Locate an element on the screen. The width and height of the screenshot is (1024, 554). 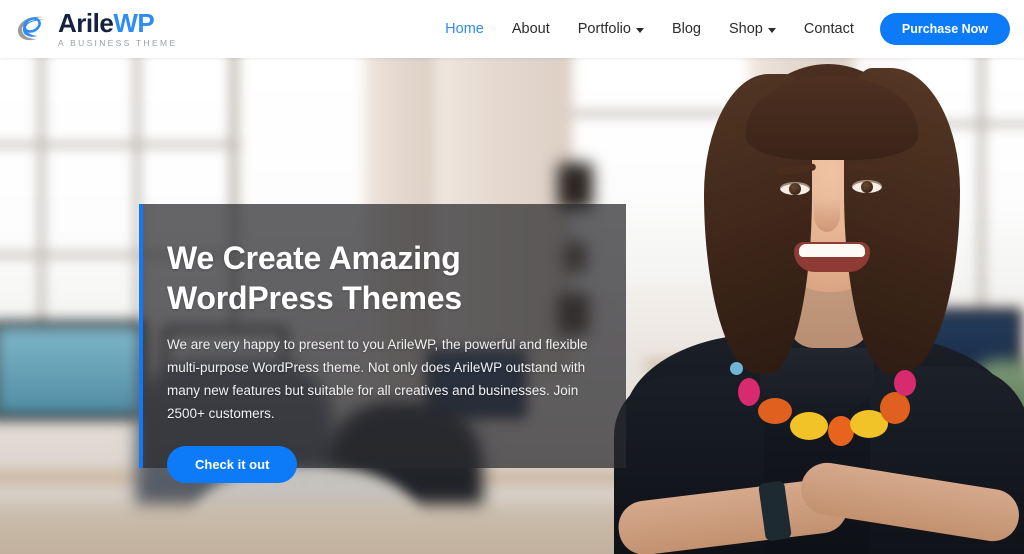
nav-label-about: About is located at coordinates (530, 29).